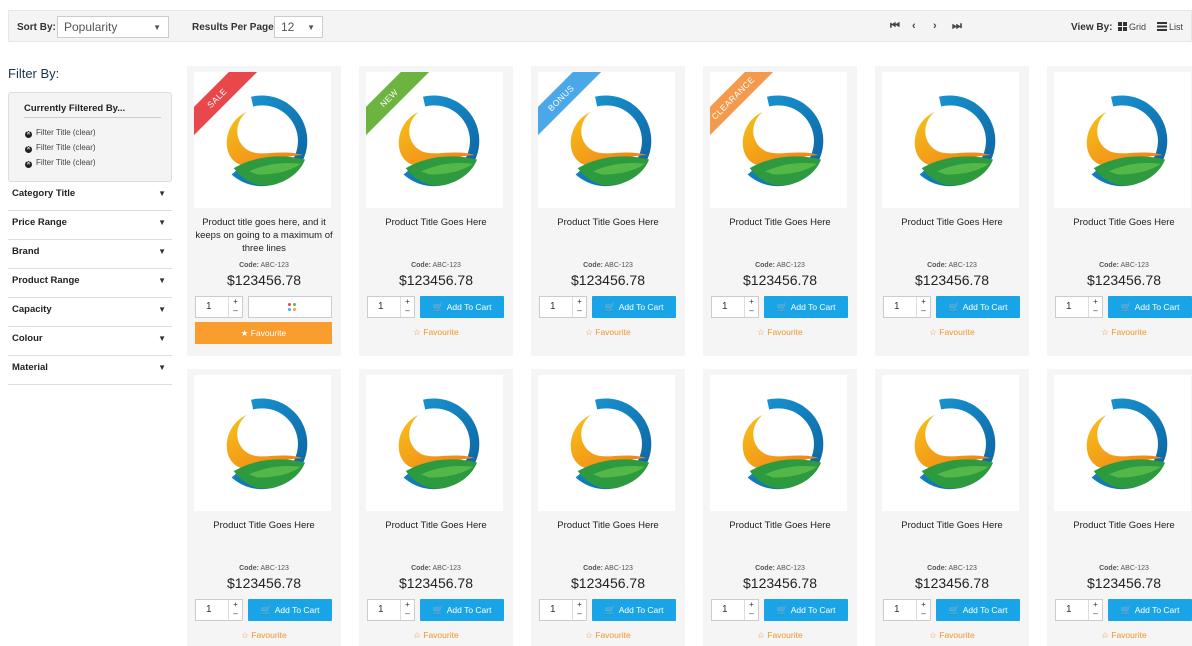  Describe the element at coordinates (90, 341) in the screenshot. I see `facet-colour: Colour ▼` at that location.